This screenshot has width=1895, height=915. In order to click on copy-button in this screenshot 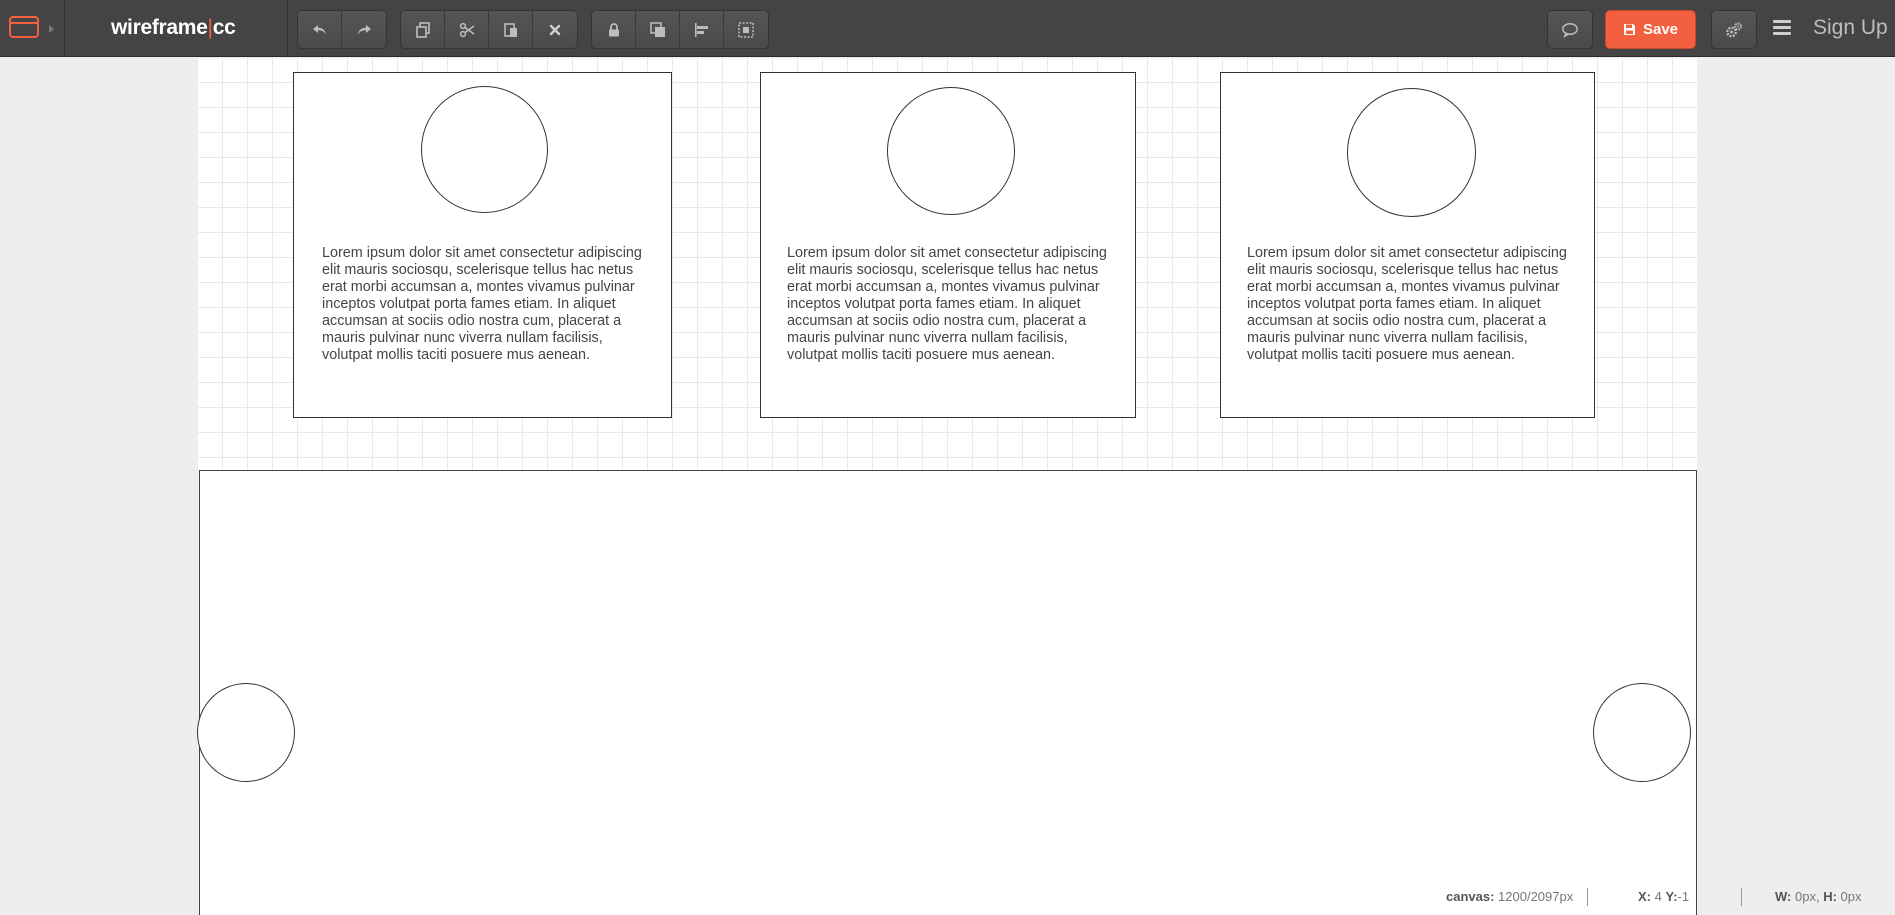, I will do `click(423, 29)`.